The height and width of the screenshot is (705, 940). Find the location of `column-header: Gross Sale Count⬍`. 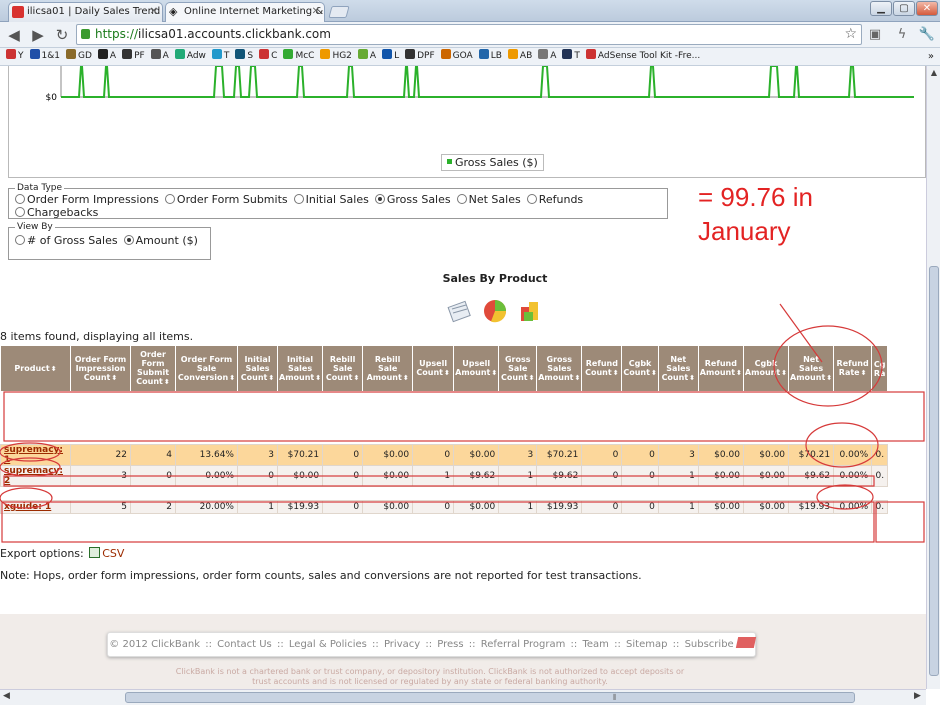

column-header: Gross Sale Count⬍ is located at coordinates (518, 368).